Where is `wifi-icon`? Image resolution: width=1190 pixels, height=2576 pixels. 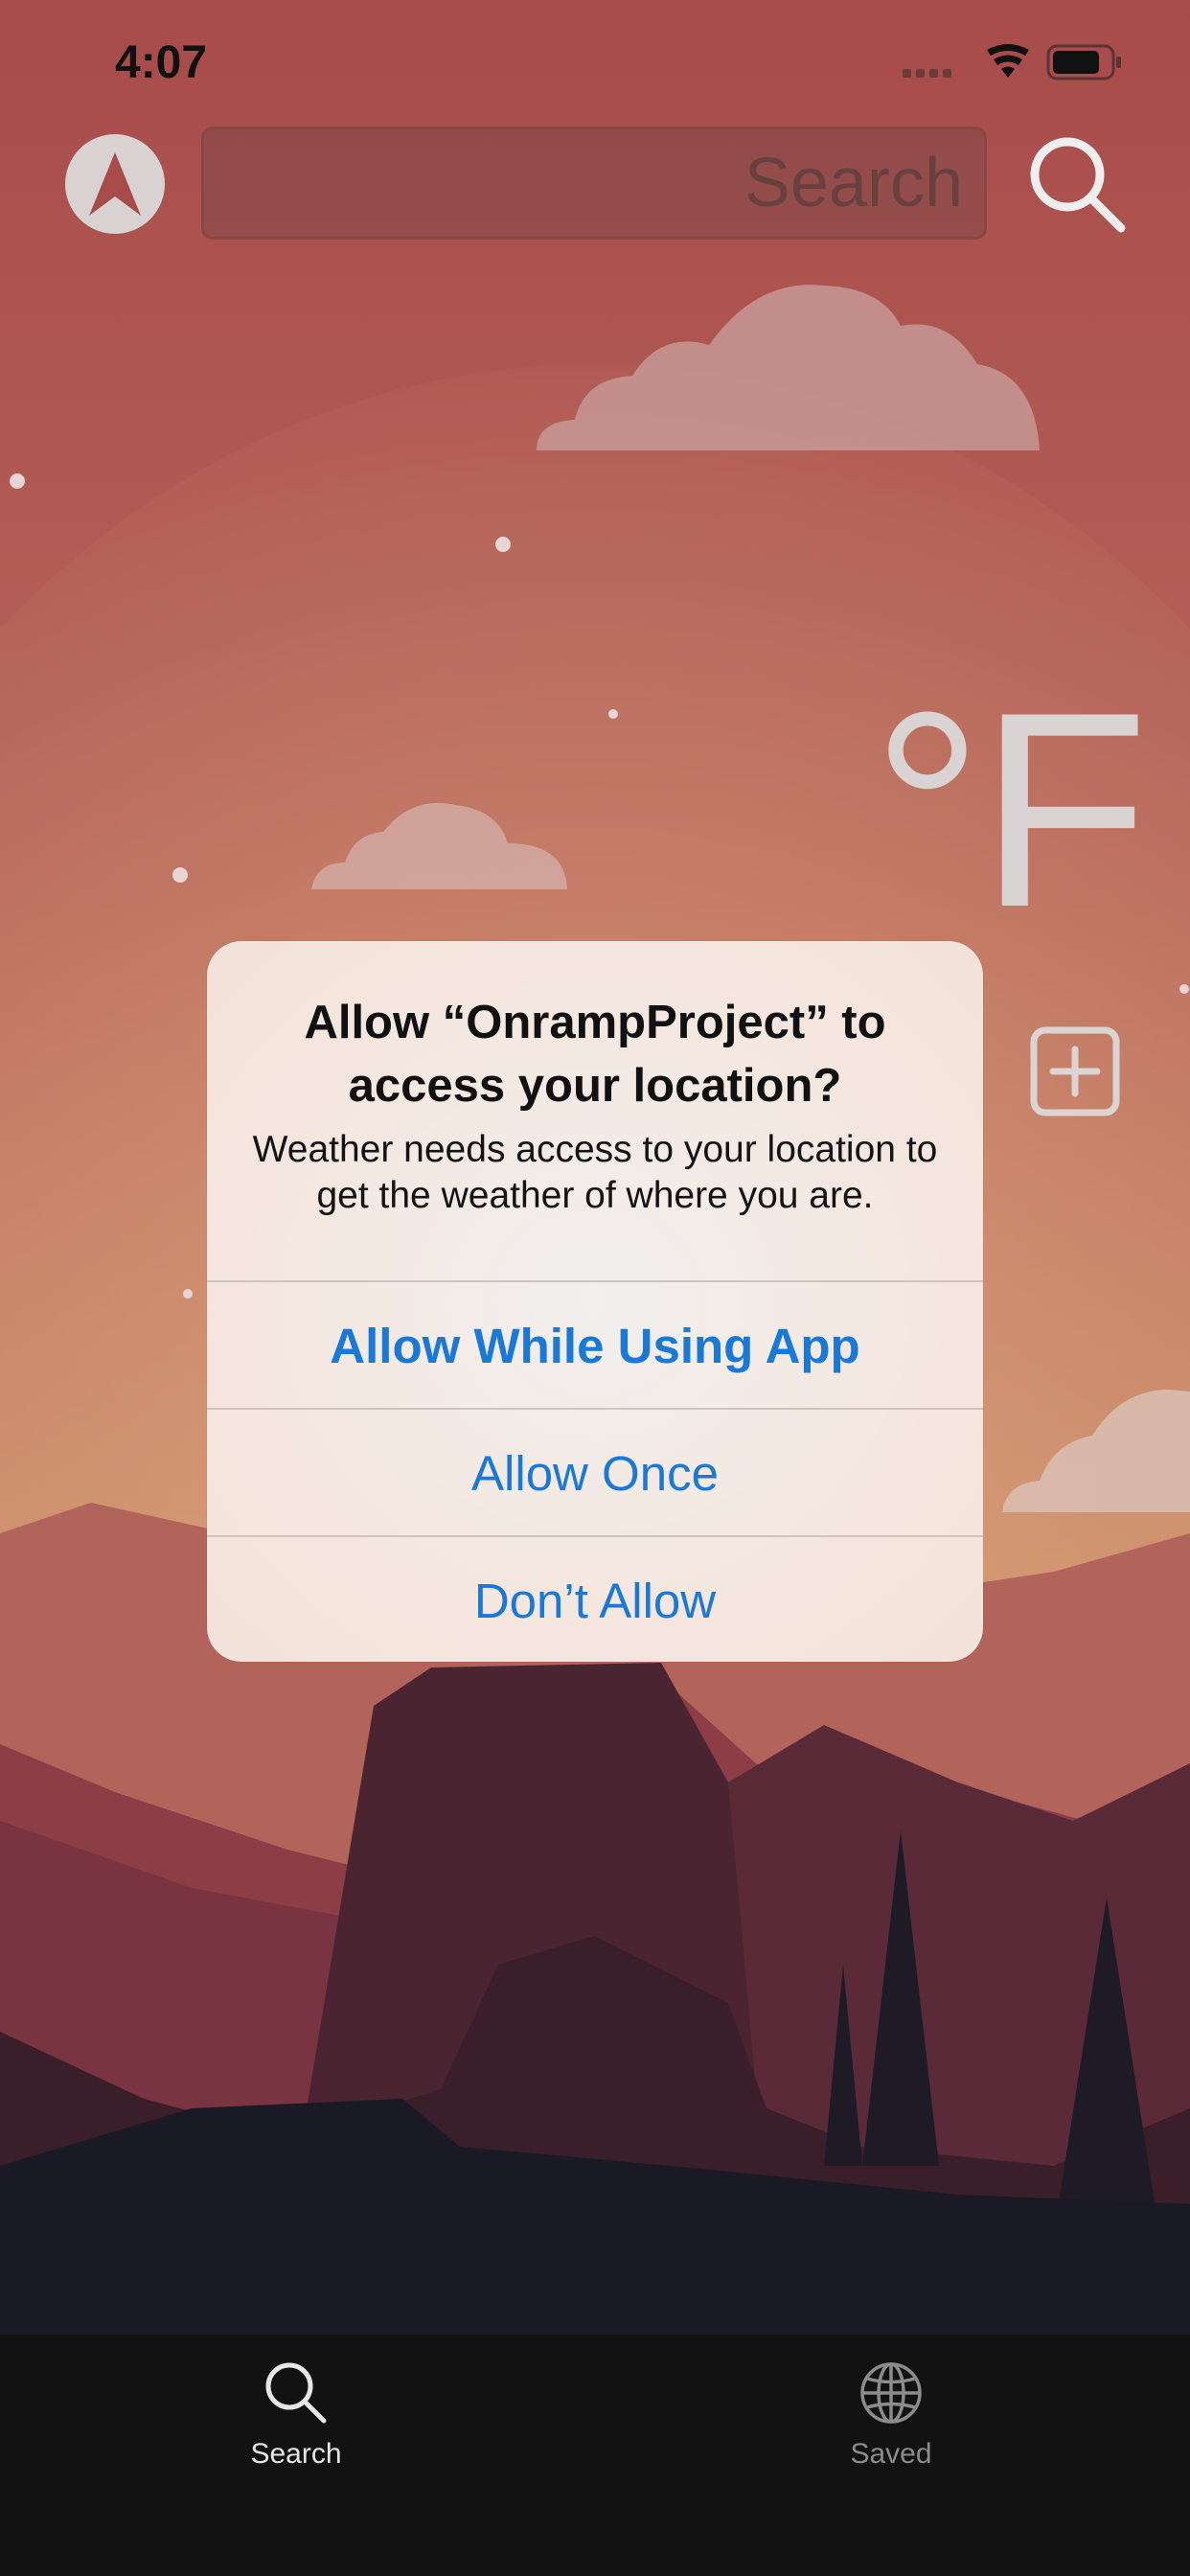 wifi-icon is located at coordinates (1008, 61).